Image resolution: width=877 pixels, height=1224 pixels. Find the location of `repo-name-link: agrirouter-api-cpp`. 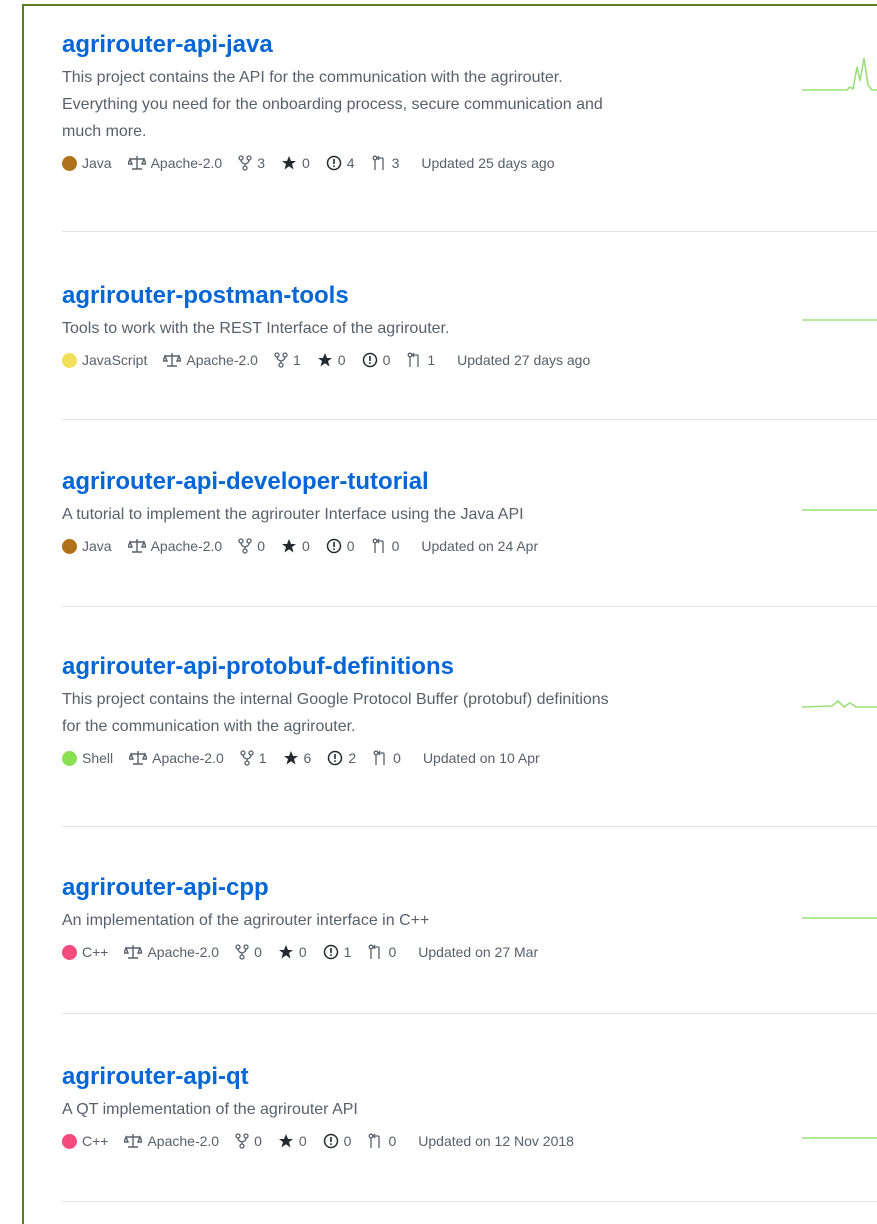

repo-name-link: agrirouter-api-cpp is located at coordinates (469, 888).